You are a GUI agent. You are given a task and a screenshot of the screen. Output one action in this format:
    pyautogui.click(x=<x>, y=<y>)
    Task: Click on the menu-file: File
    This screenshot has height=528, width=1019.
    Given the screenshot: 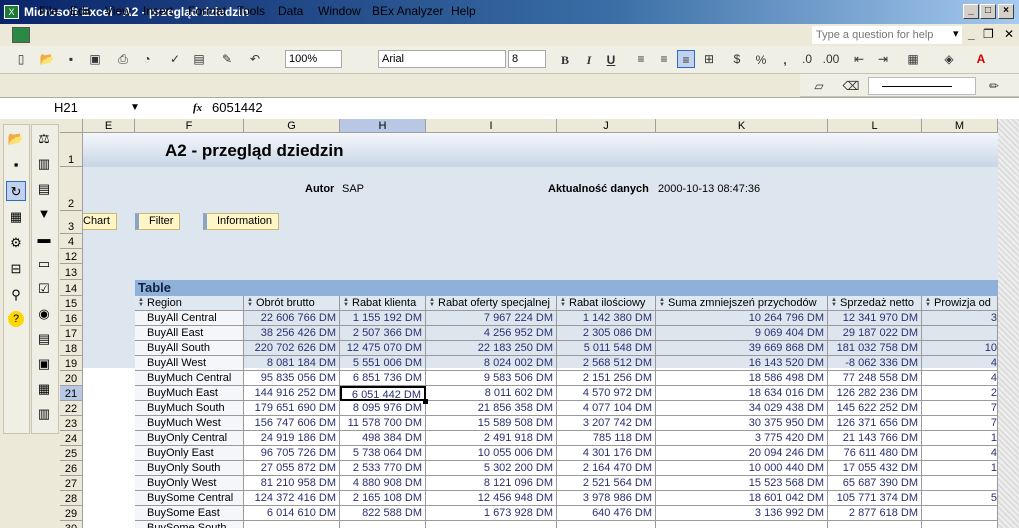 What is the action you would take?
    pyautogui.click(x=48, y=11)
    